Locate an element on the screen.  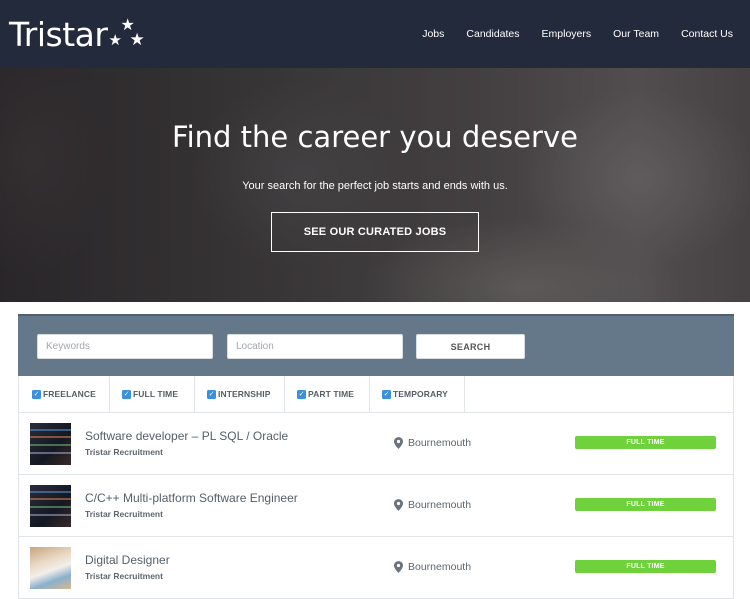
filter-full-time: ✓ FULL TIME is located at coordinates (152, 394).